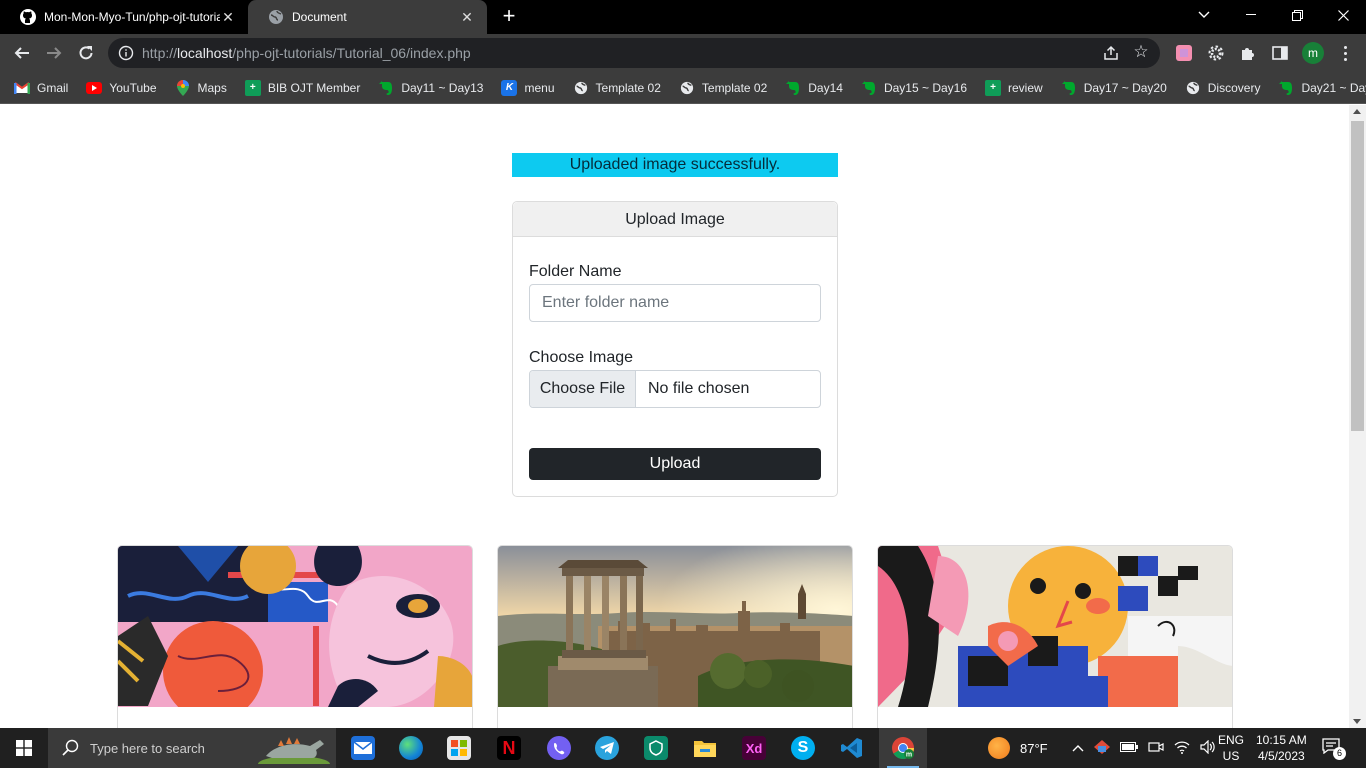 The width and height of the screenshot is (1366, 769). Describe the element at coordinates (1102, 748) in the screenshot. I see `tray-app-icon` at that location.